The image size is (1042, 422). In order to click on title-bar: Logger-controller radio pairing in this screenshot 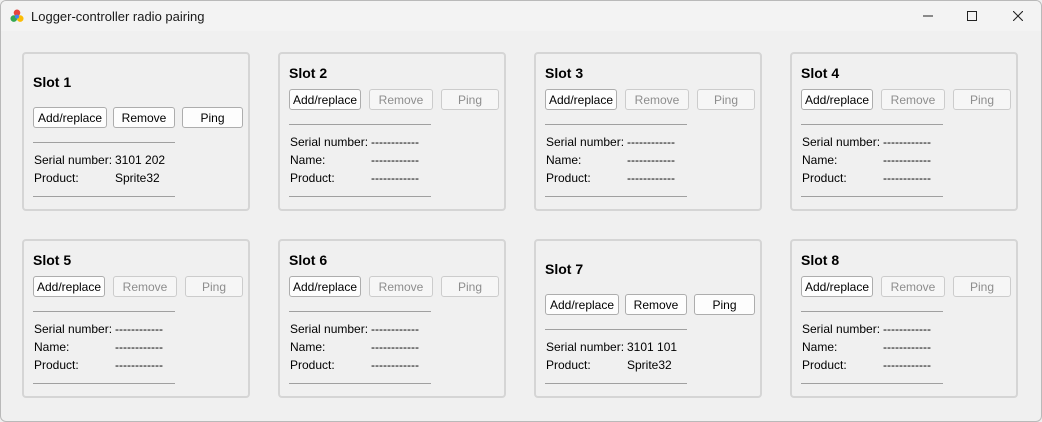, I will do `click(521, 16)`.